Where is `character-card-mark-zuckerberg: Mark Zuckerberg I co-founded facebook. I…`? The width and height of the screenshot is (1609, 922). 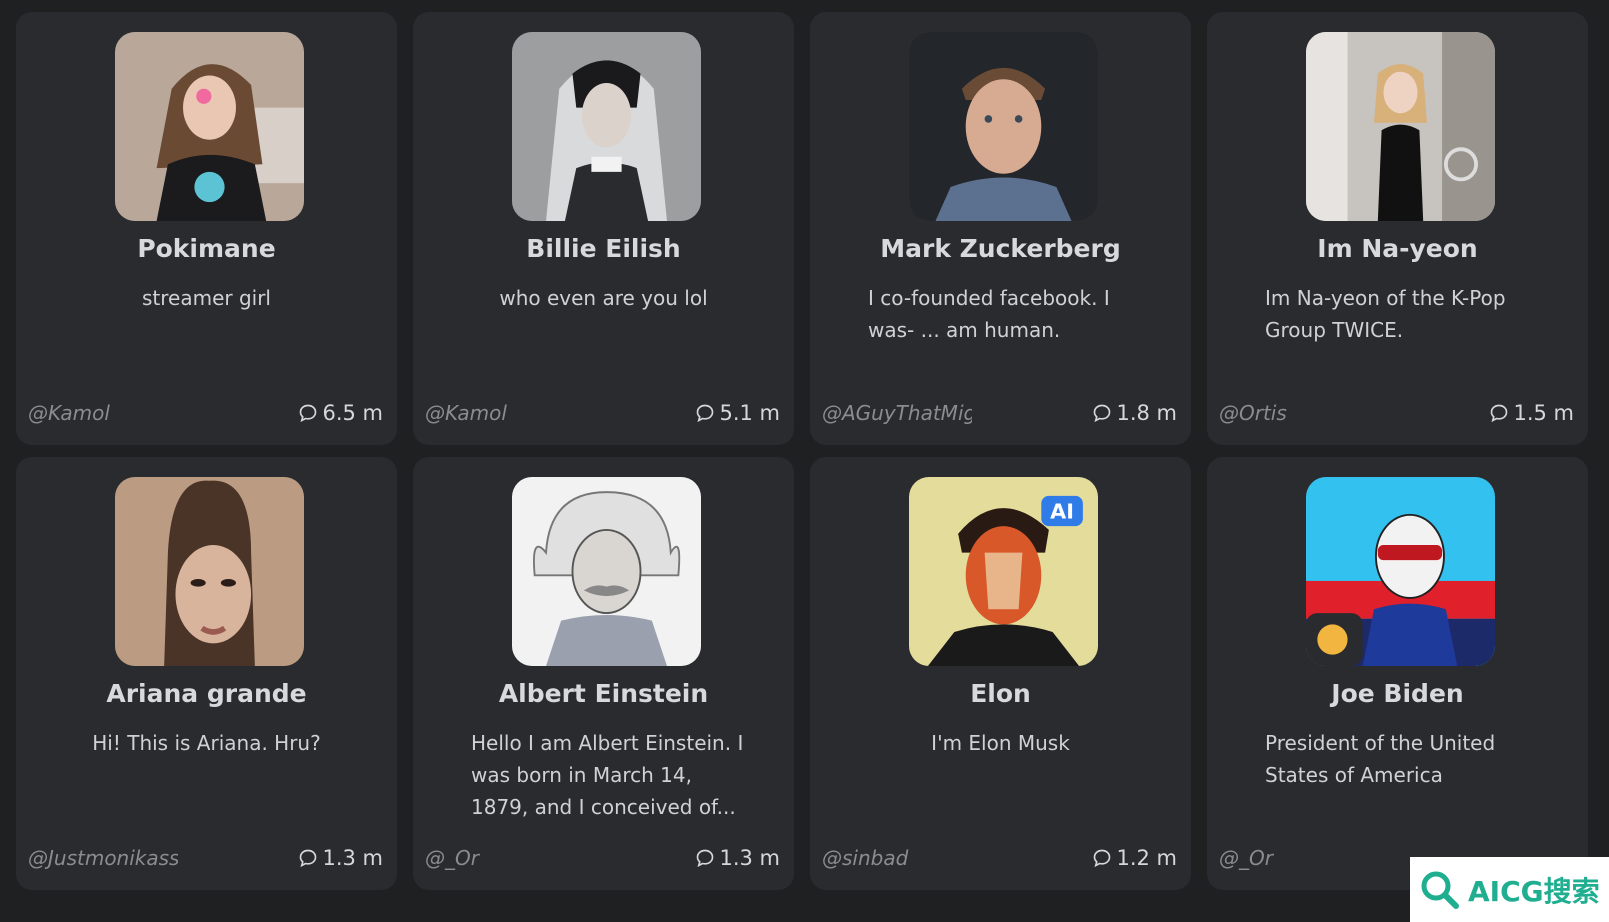
character-card-mark-zuckerberg: Mark Zuckerberg I co-founded facebook. I… is located at coordinates (1000, 228).